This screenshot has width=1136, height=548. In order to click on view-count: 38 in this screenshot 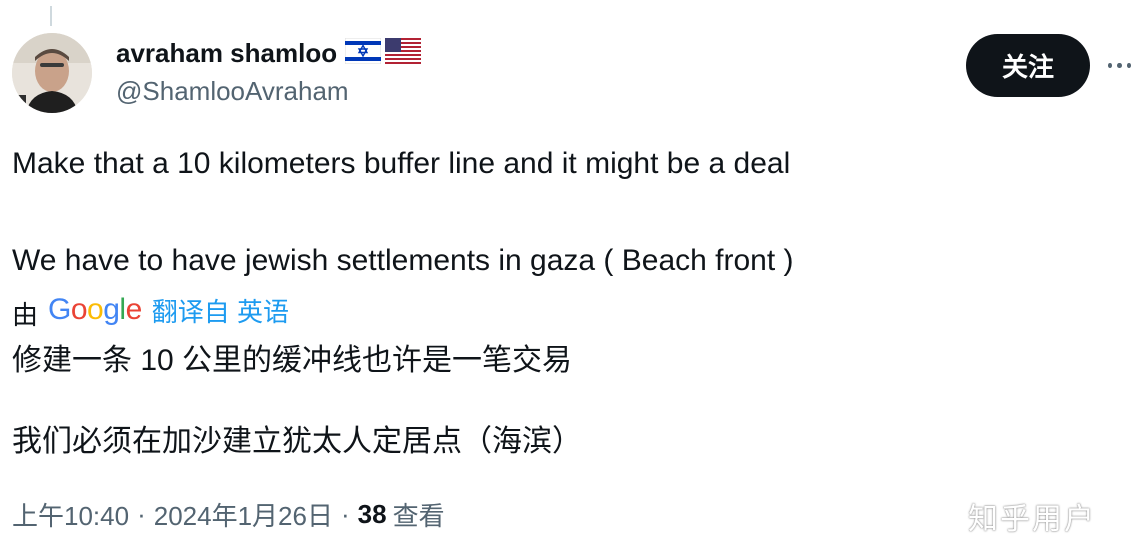, I will do `click(372, 514)`.